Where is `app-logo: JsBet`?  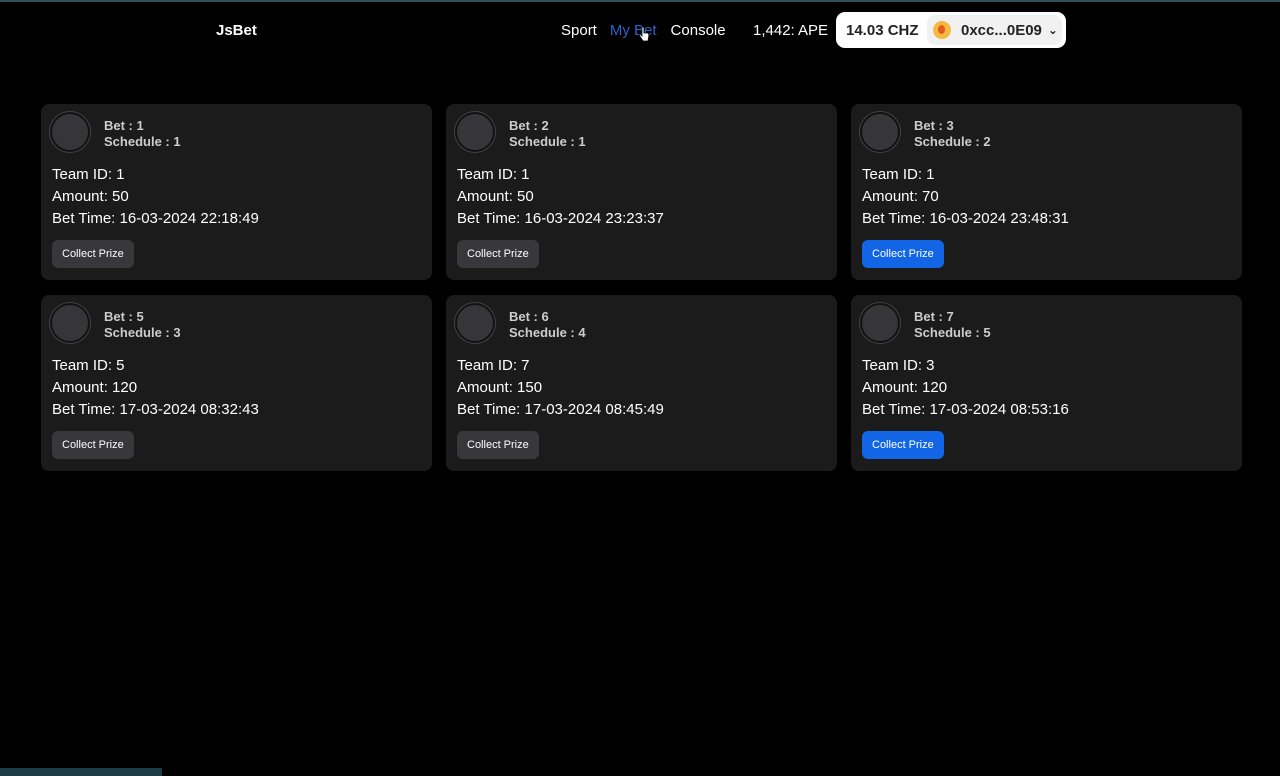
app-logo: JsBet is located at coordinates (236, 30).